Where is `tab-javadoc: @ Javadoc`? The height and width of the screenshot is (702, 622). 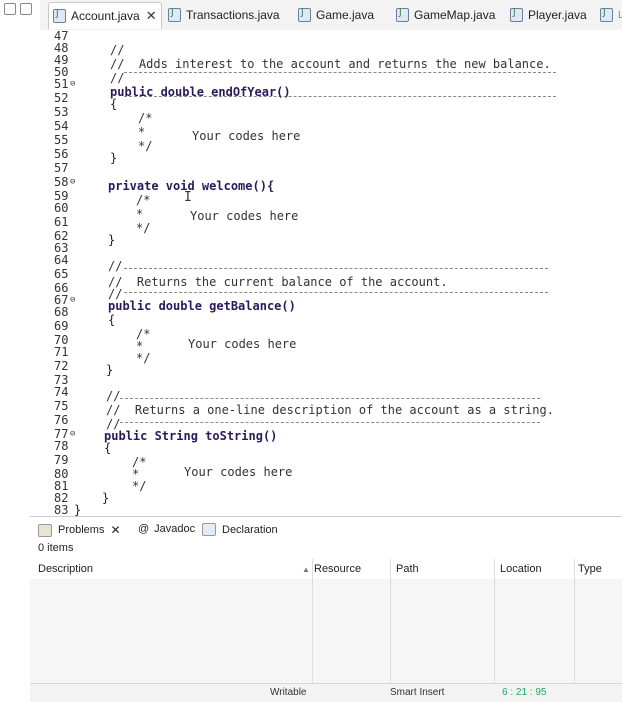 tab-javadoc: @ Javadoc is located at coordinates (166, 529).